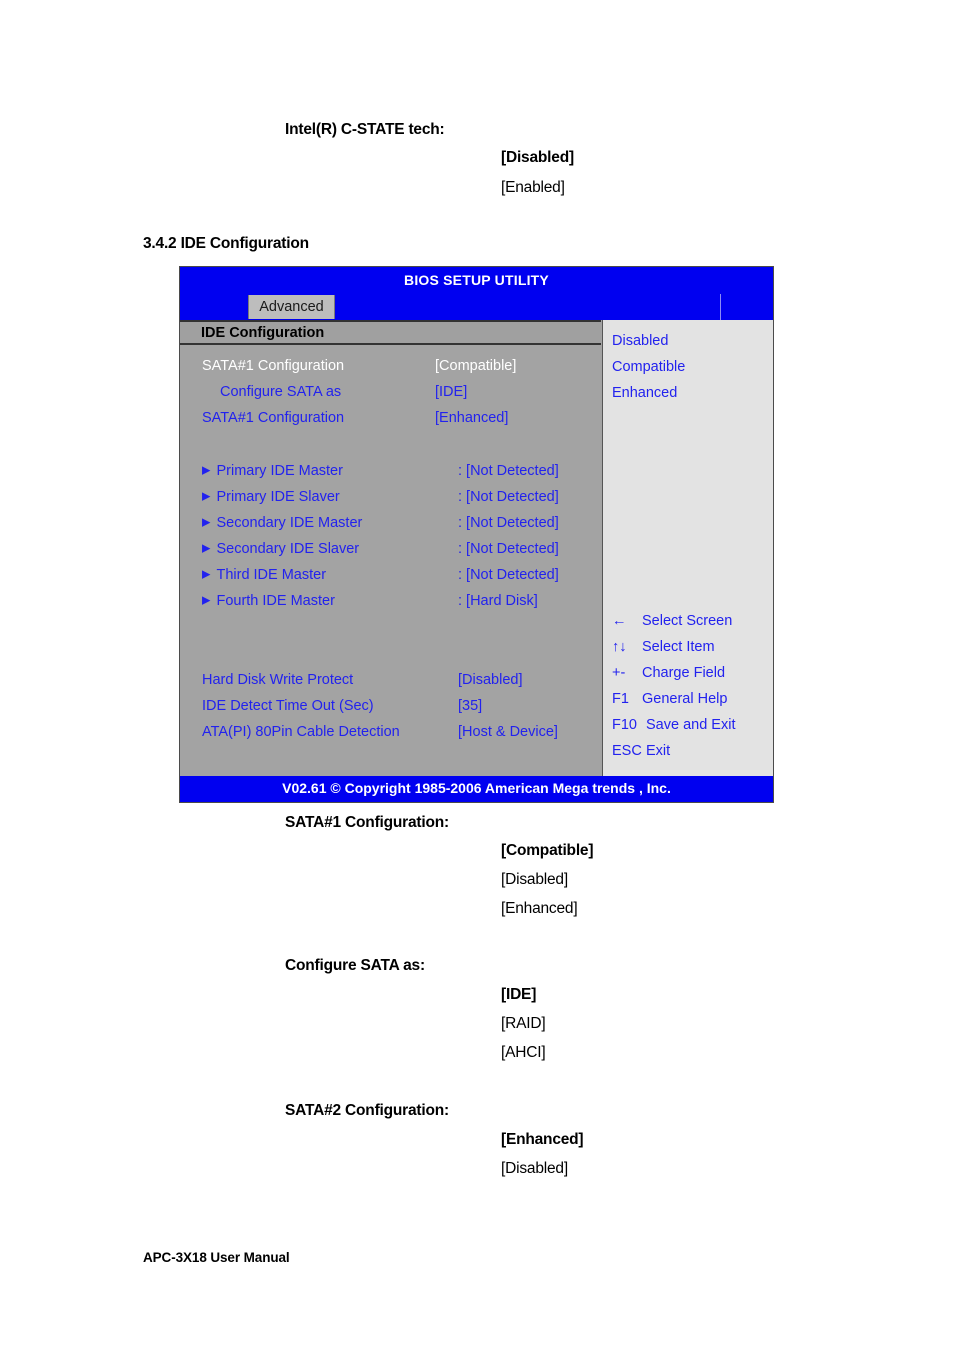  What do you see at coordinates (263, 333) in the screenshot?
I see `section-title-text: IDE Configuration` at bounding box center [263, 333].